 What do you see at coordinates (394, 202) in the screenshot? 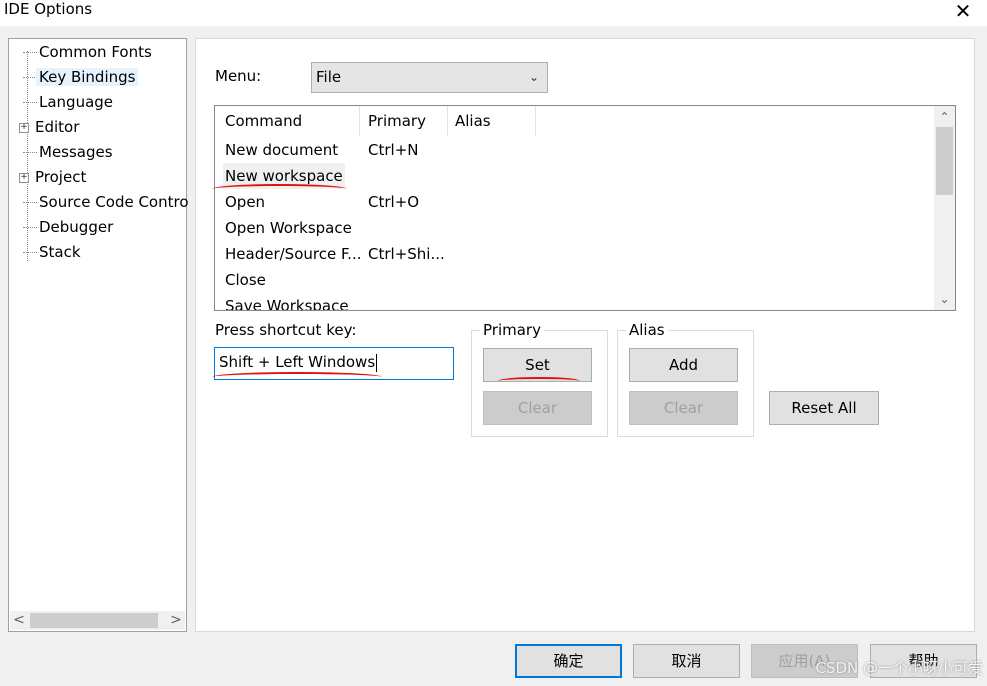
I see `primary-cell: Ctrl+O` at bounding box center [394, 202].